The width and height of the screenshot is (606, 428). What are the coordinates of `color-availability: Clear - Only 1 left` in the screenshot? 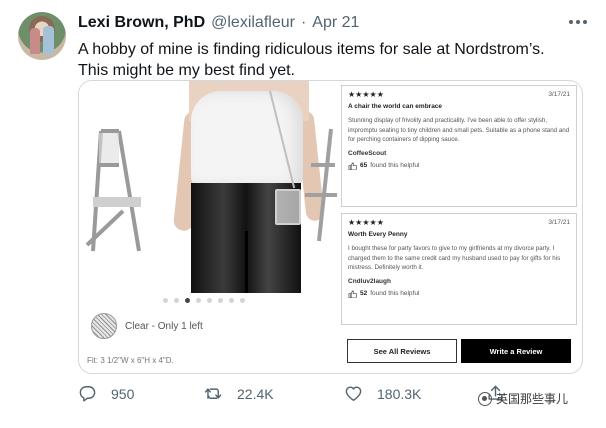 It's located at (164, 326).